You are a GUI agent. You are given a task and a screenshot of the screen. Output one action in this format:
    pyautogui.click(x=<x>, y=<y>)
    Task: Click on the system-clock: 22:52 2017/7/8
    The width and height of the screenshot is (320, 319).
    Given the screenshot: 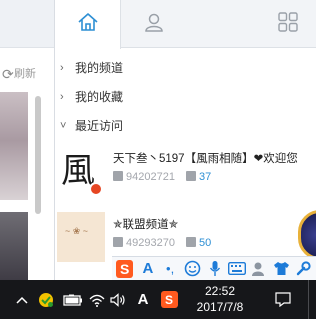 What is the action you would take?
    pyautogui.click(x=220, y=300)
    